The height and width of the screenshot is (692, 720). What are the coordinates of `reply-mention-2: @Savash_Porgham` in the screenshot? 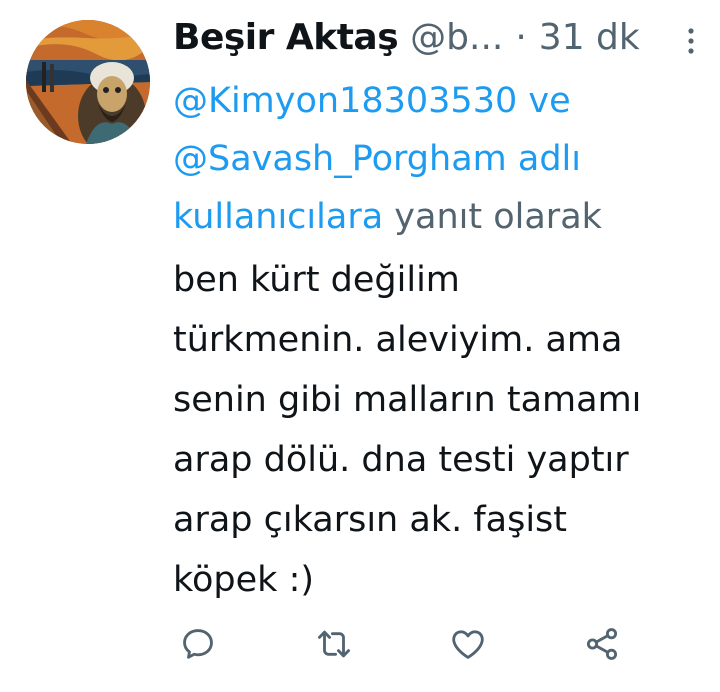 It's located at (340, 159).